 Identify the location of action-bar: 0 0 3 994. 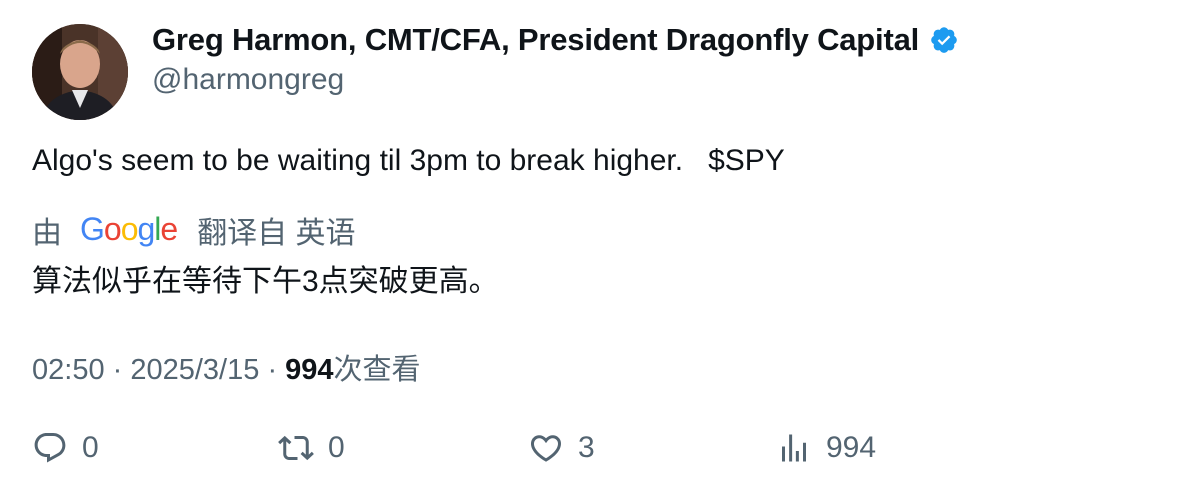
(592, 452).